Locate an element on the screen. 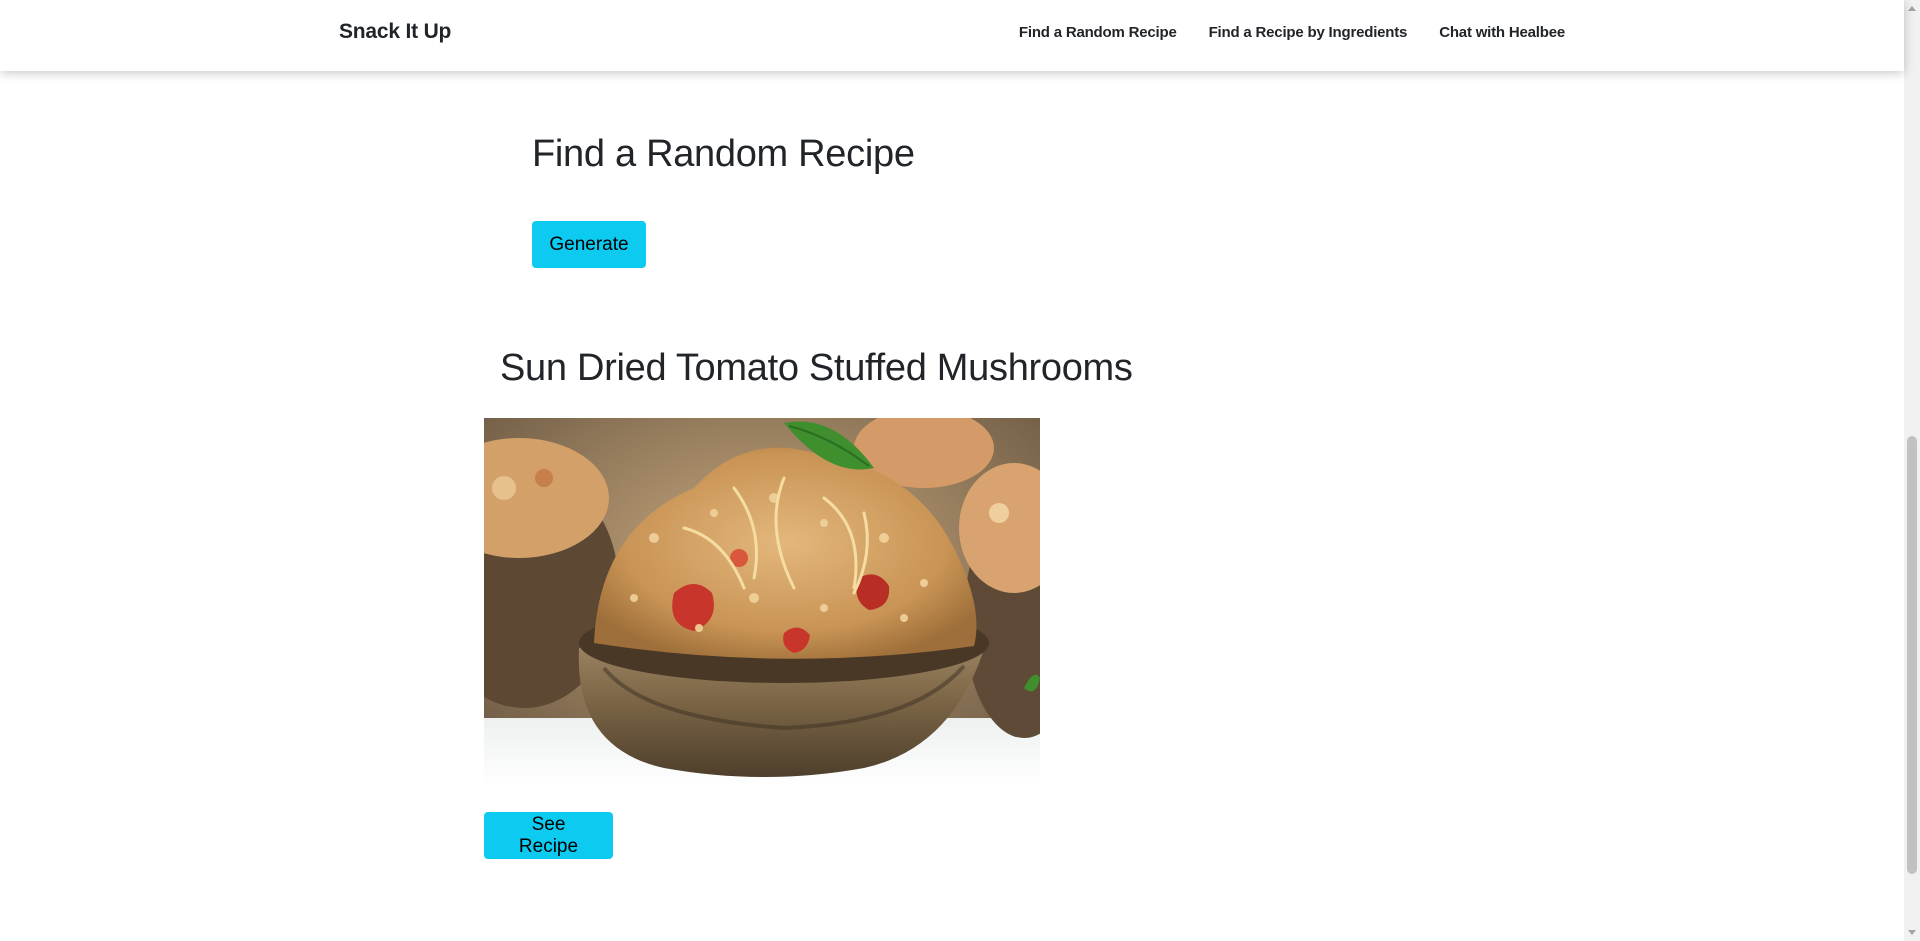 This screenshot has height=941, width=1920. nav-link-random-recipe: Find a Random Recipe is located at coordinates (1098, 32).